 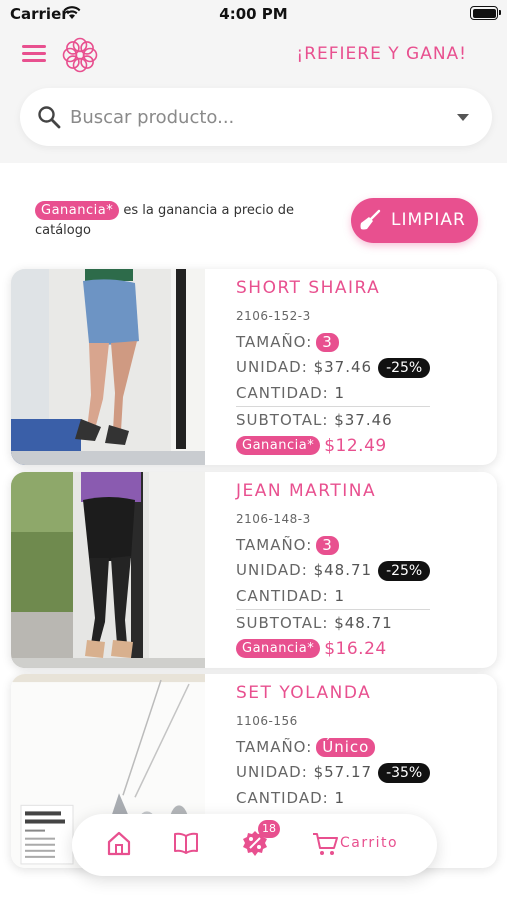 What do you see at coordinates (273, 519) in the screenshot?
I see `product-sku: 2106-148-3` at bounding box center [273, 519].